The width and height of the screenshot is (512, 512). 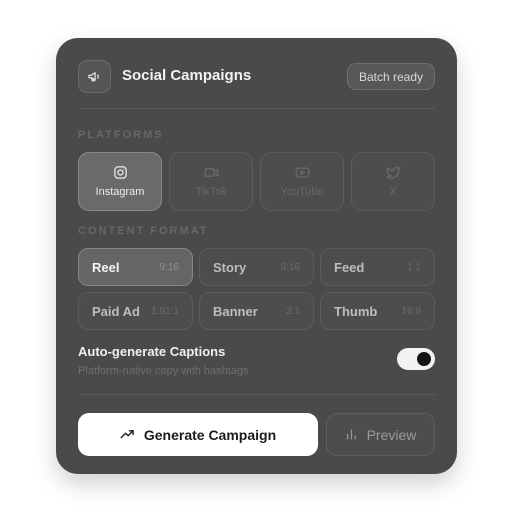 I want to click on platform-label: TikTok, so click(x=211, y=192).